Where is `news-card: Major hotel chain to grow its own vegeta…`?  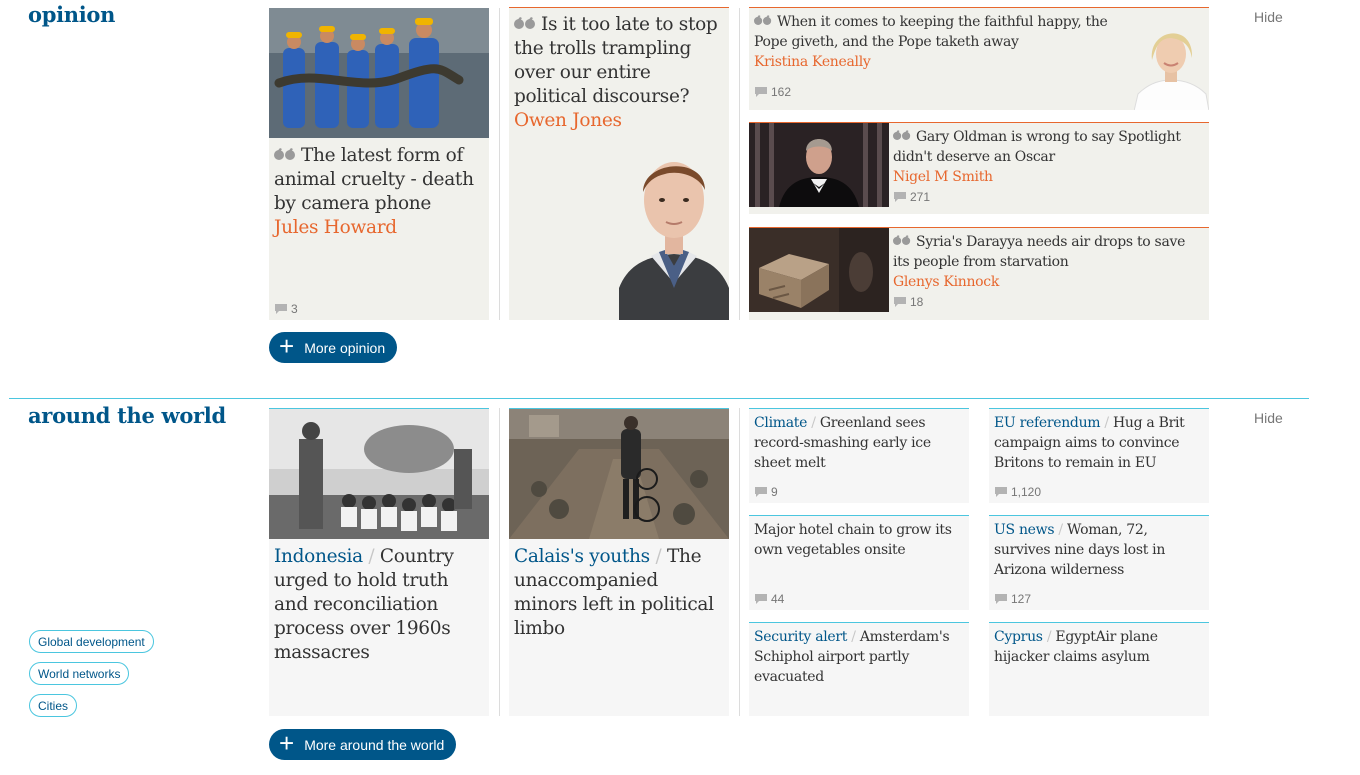
news-card: Major hotel chain to grow its own vegeta… is located at coordinates (859, 562).